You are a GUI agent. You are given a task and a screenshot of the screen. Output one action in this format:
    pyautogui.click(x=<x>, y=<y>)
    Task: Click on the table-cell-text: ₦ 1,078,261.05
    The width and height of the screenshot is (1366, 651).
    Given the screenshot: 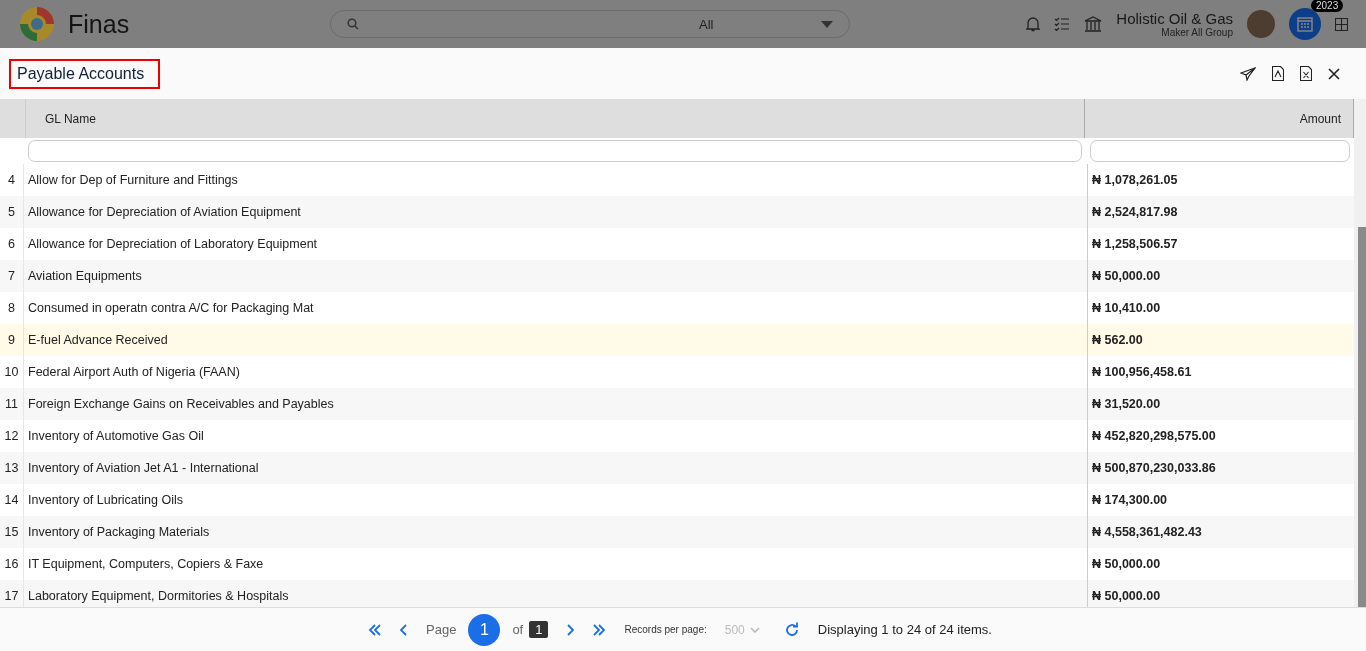 What is the action you would take?
    pyautogui.click(x=1135, y=180)
    